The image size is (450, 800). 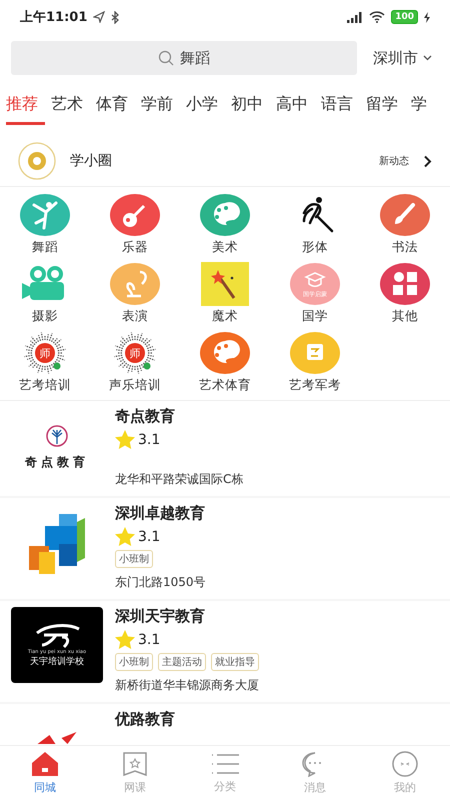 What do you see at coordinates (405, 764) in the screenshot?
I see `face-circle-icon` at bounding box center [405, 764].